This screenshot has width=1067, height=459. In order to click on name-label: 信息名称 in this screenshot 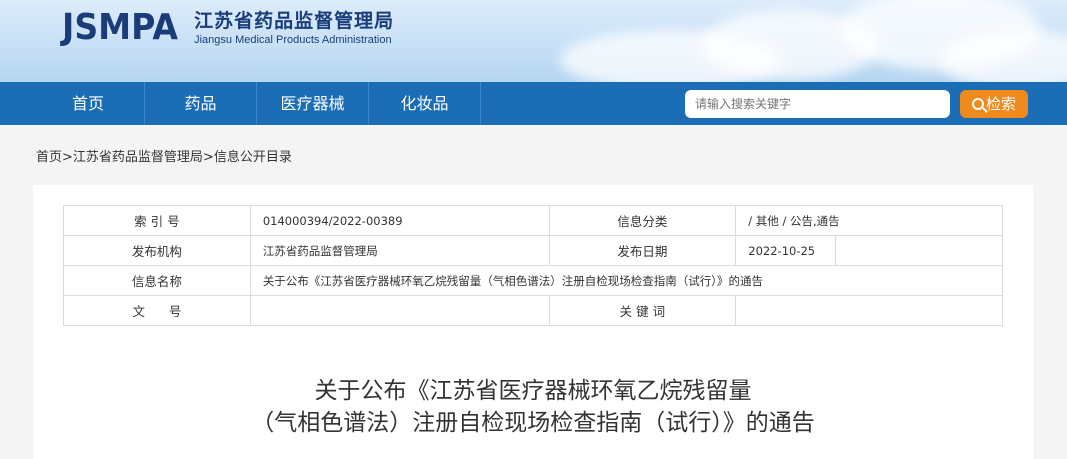, I will do `click(157, 280)`.